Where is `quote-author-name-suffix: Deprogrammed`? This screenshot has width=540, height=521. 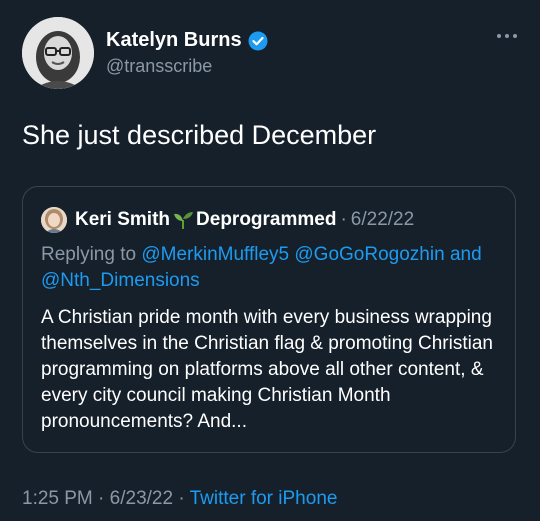 quote-author-name-suffix: Deprogrammed is located at coordinates (266, 219).